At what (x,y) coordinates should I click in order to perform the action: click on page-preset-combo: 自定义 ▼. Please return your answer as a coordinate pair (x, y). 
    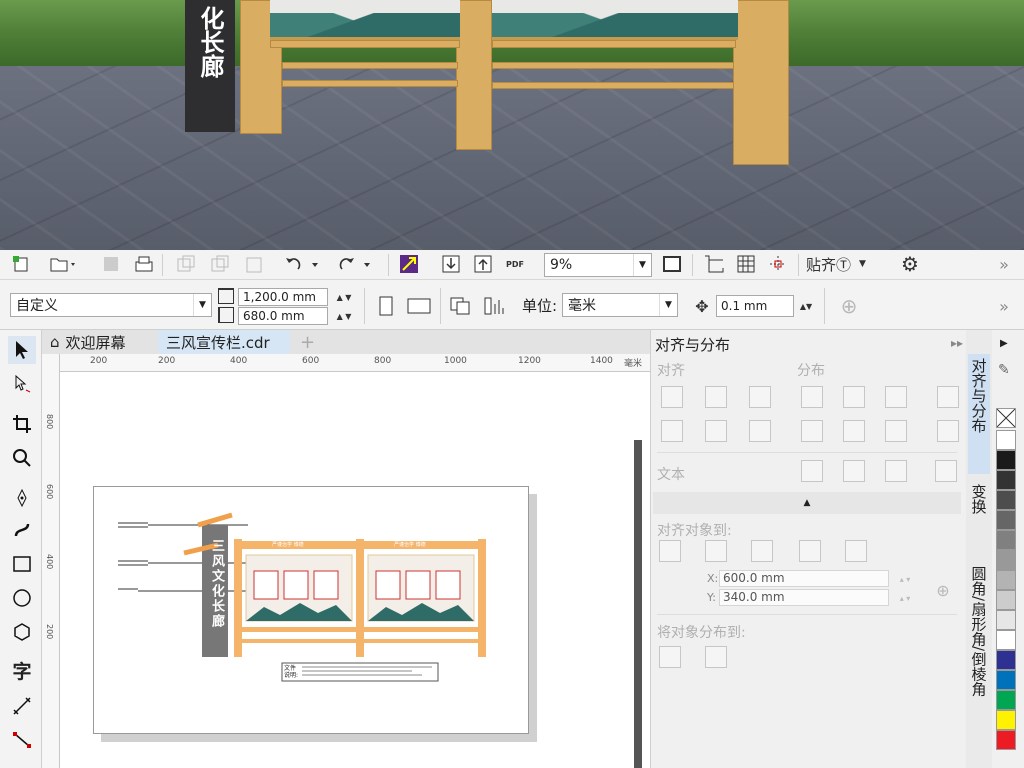
    Looking at the image, I should click on (111, 305).